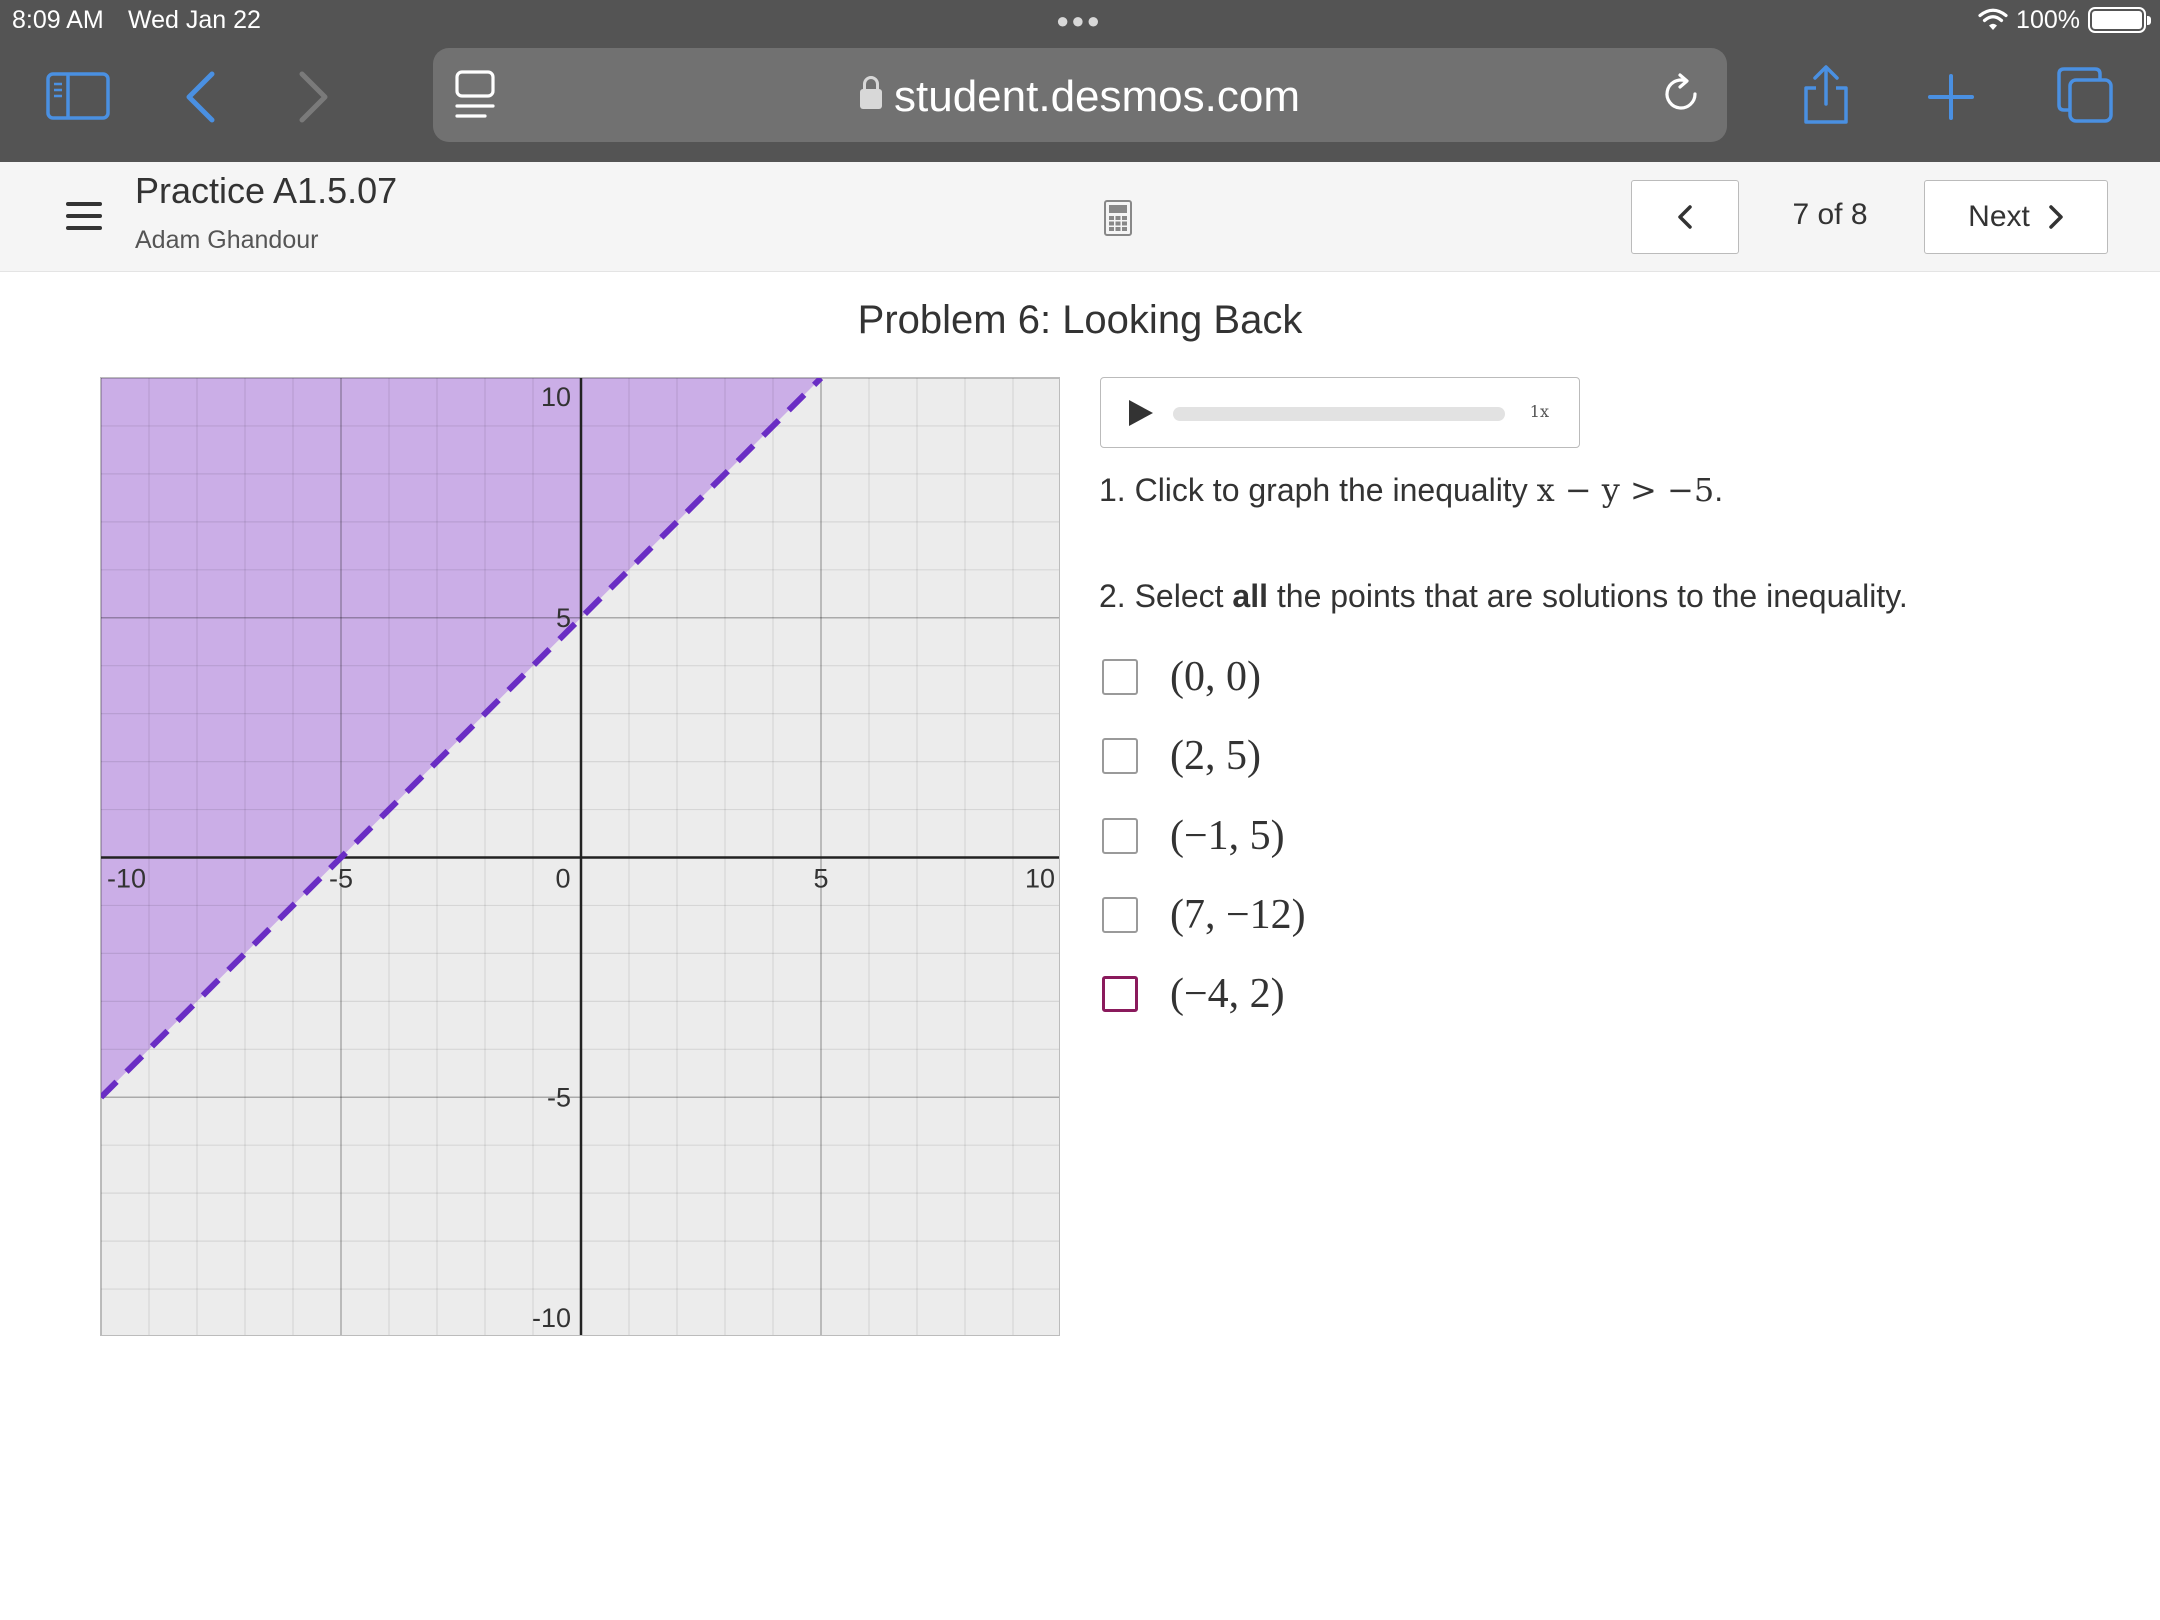 The height and width of the screenshot is (1620, 2160). What do you see at coordinates (1118, 218) in the screenshot?
I see `calculator-icon` at bounding box center [1118, 218].